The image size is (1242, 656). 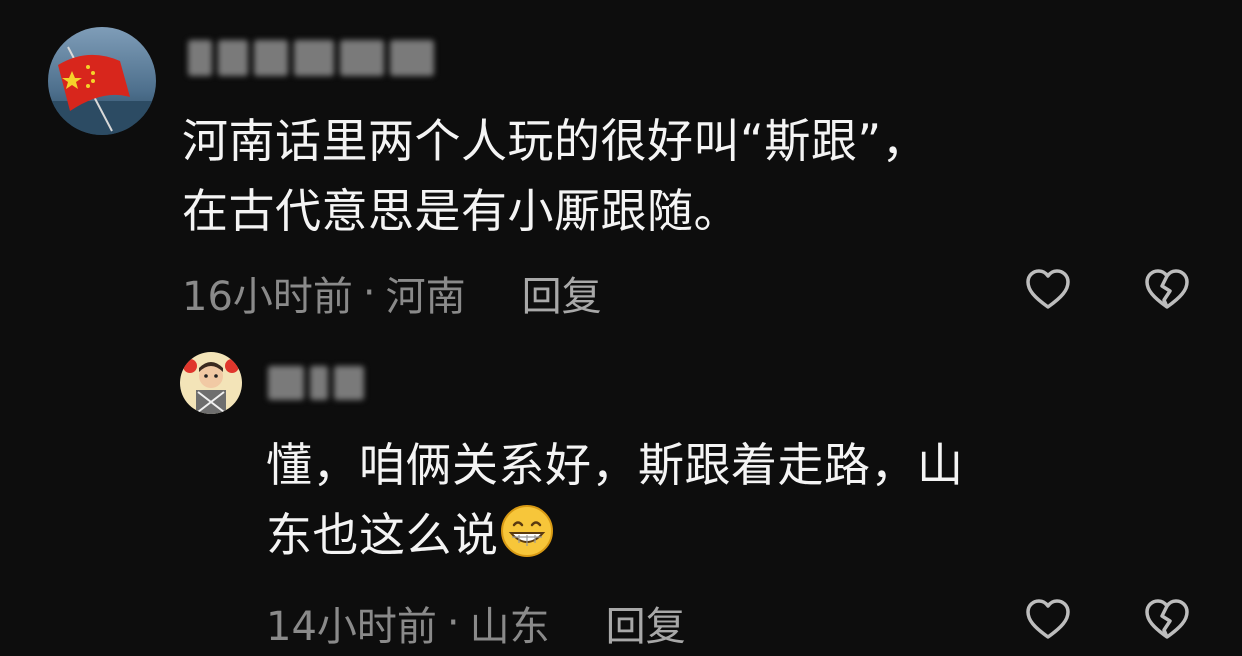 What do you see at coordinates (425, 297) in the screenshot?
I see `comment-location: 河南` at bounding box center [425, 297].